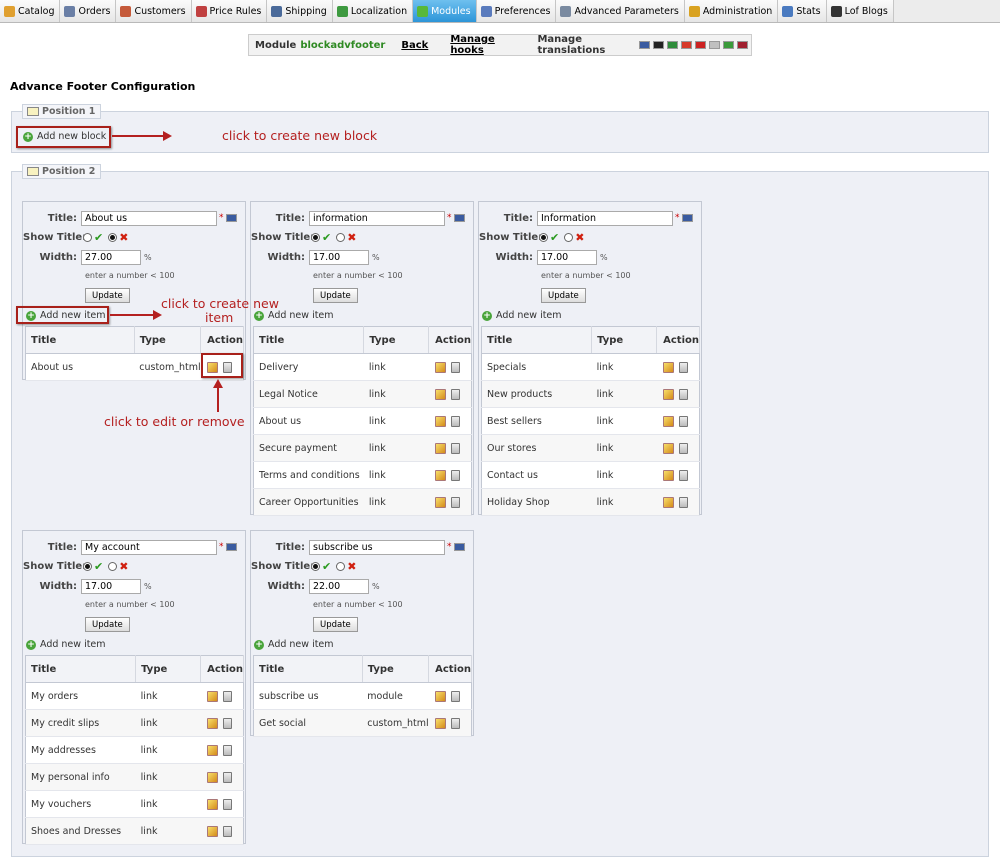 This screenshot has height=862, width=1000. What do you see at coordinates (620, 11) in the screenshot?
I see `nav-tab-advanced-parameters: Advanced Parameters` at bounding box center [620, 11].